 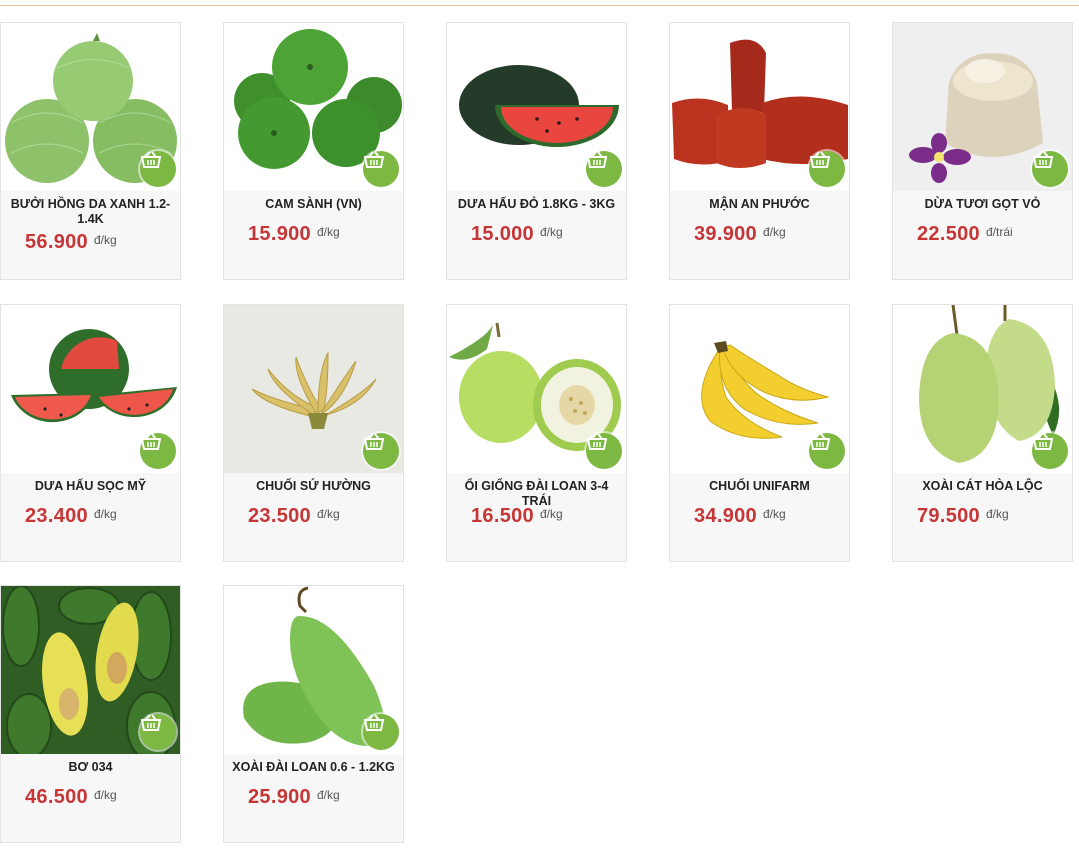 I want to click on price-unit: đ/trái, so click(x=999, y=232).